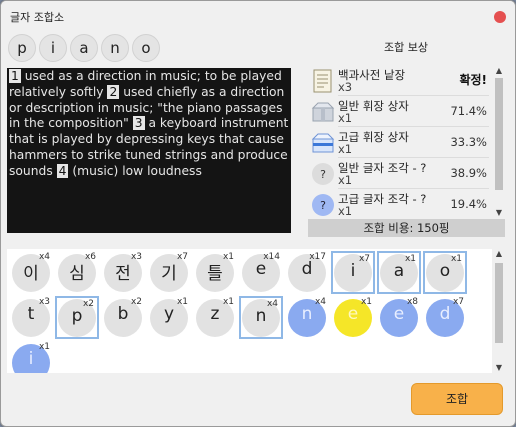  What do you see at coordinates (113, 91) in the screenshot?
I see `definition-number: 2` at bounding box center [113, 91].